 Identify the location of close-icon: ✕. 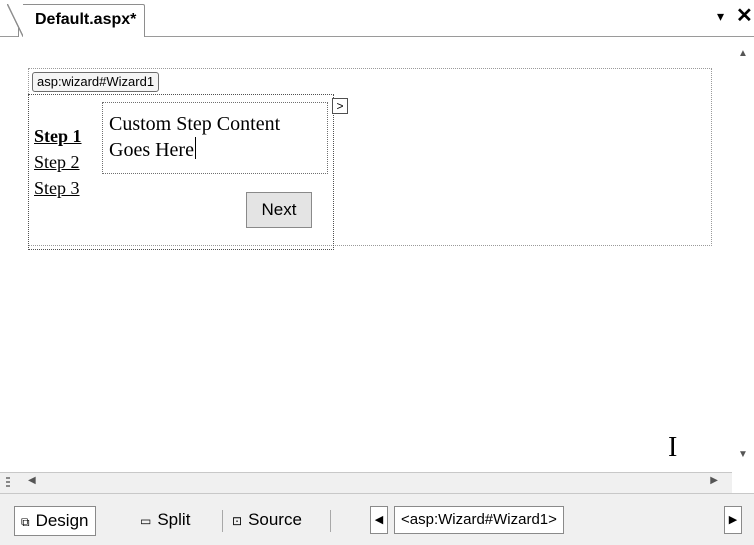
(744, 16).